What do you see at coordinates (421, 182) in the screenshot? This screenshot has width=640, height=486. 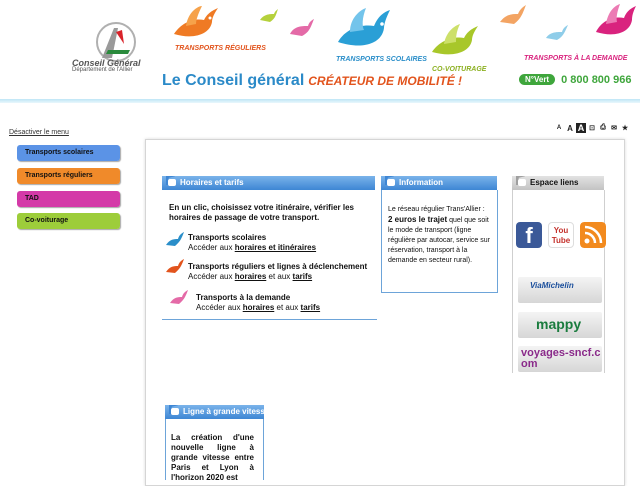 I see `information-title-text: Information` at bounding box center [421, 182].